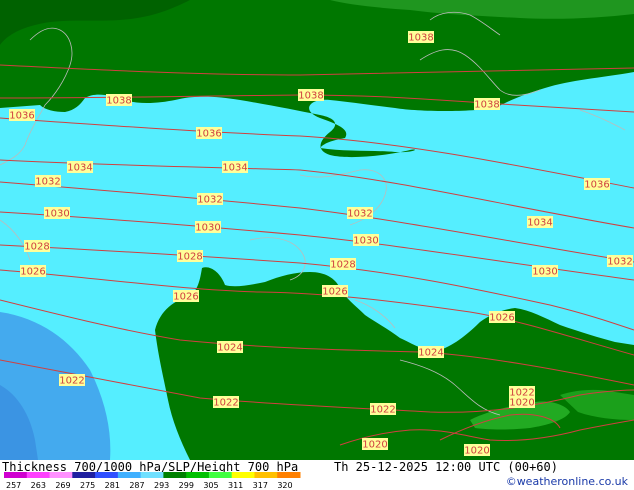  I want to click on color-scale-tick-label: 275, so click(87, 485).